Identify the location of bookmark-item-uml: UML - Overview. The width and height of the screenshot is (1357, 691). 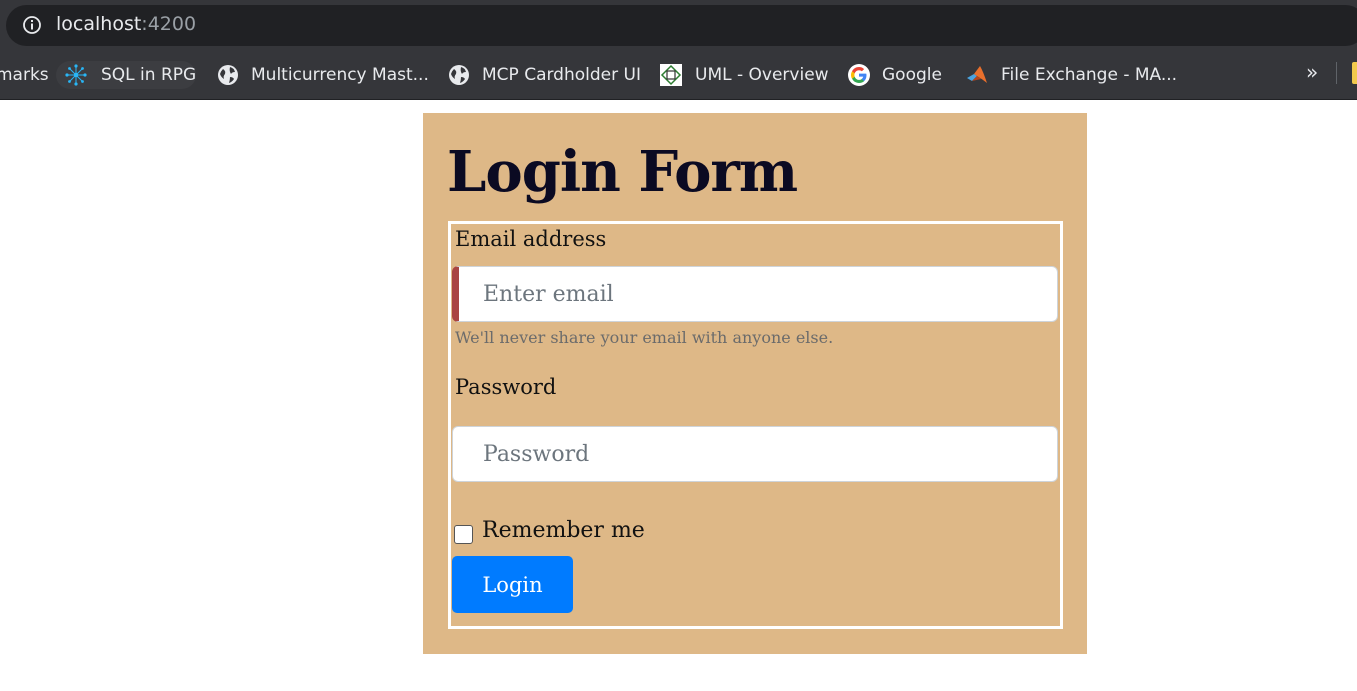
(744, 75).